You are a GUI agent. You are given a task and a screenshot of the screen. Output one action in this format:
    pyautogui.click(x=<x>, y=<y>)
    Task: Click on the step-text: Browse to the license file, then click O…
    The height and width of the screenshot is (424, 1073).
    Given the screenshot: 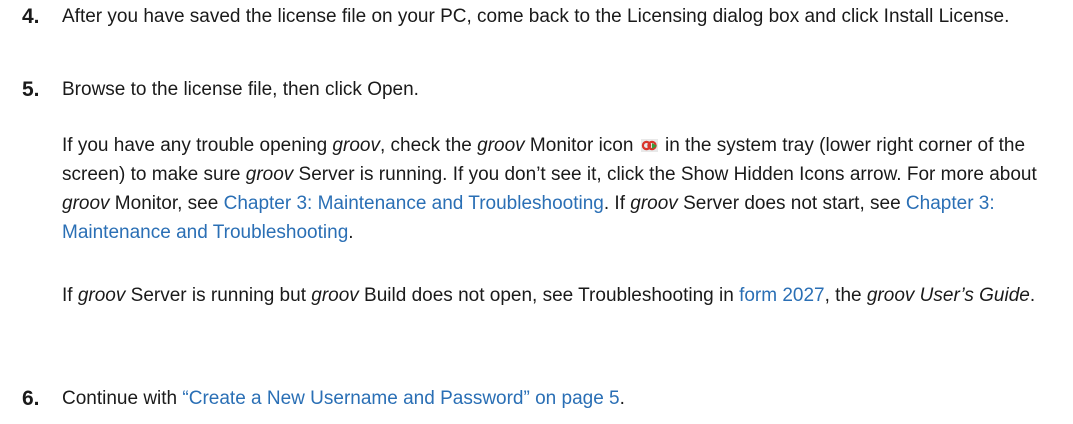 What is the action you would take?
    pyautogui.click(x=240, y=89)
    